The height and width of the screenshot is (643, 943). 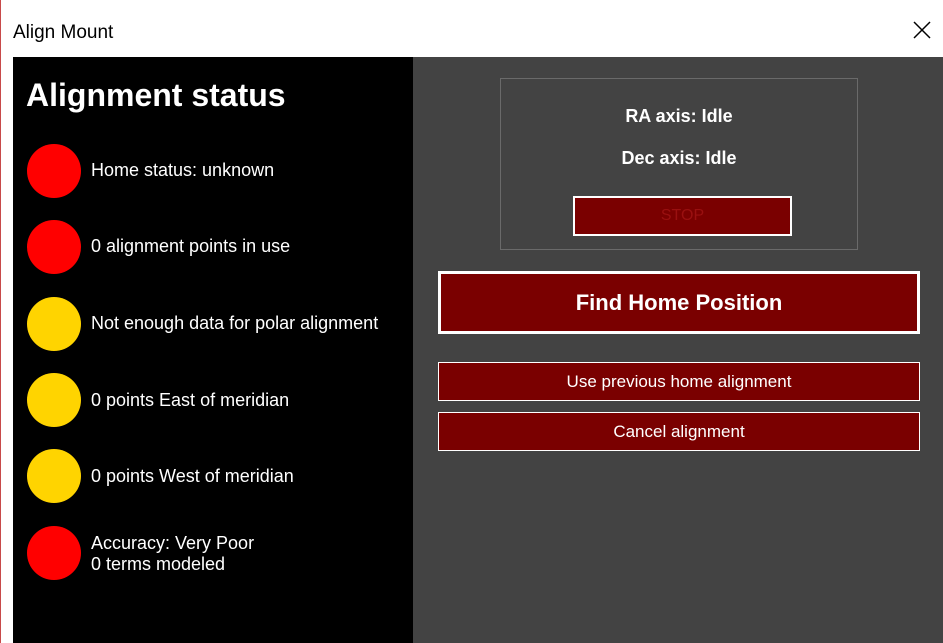 I want to click on use-previous-home-alignment-button: Use previous home alignment, so click(x=679, y=381).